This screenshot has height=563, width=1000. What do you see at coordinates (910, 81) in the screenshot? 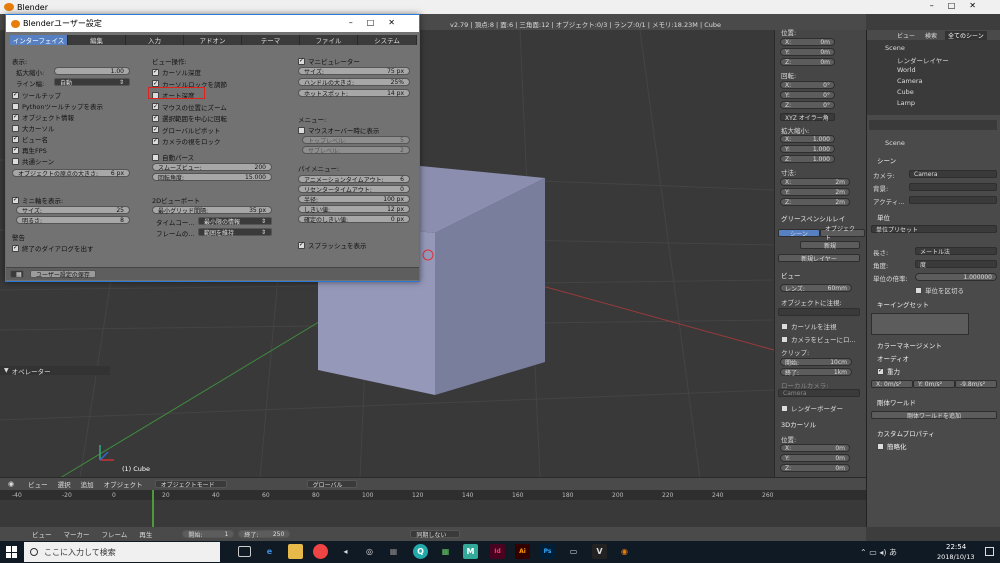
I see `outliner-item-camera: Camera` at bounding box center [910, 81].